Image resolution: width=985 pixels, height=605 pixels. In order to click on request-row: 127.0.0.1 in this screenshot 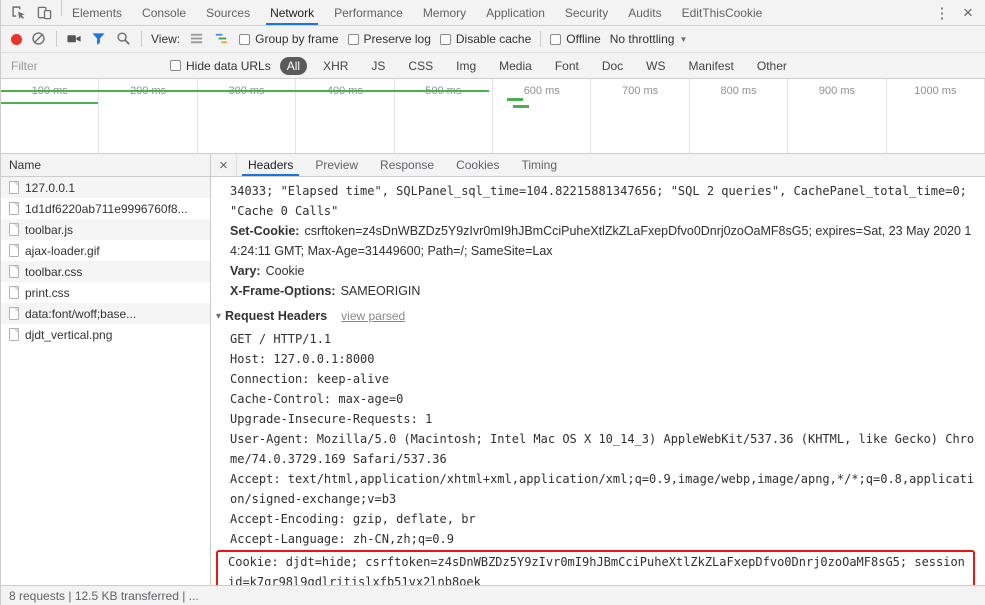, I will do `click(105, 187)`.